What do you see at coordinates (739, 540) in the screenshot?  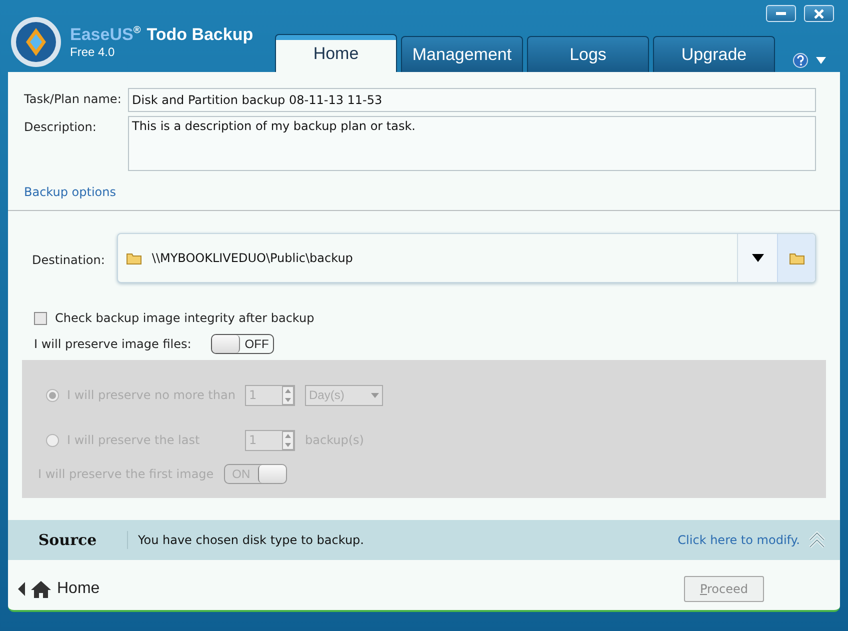 I see `modify-link: Click here to modify.` at bounding box center [739, 540].